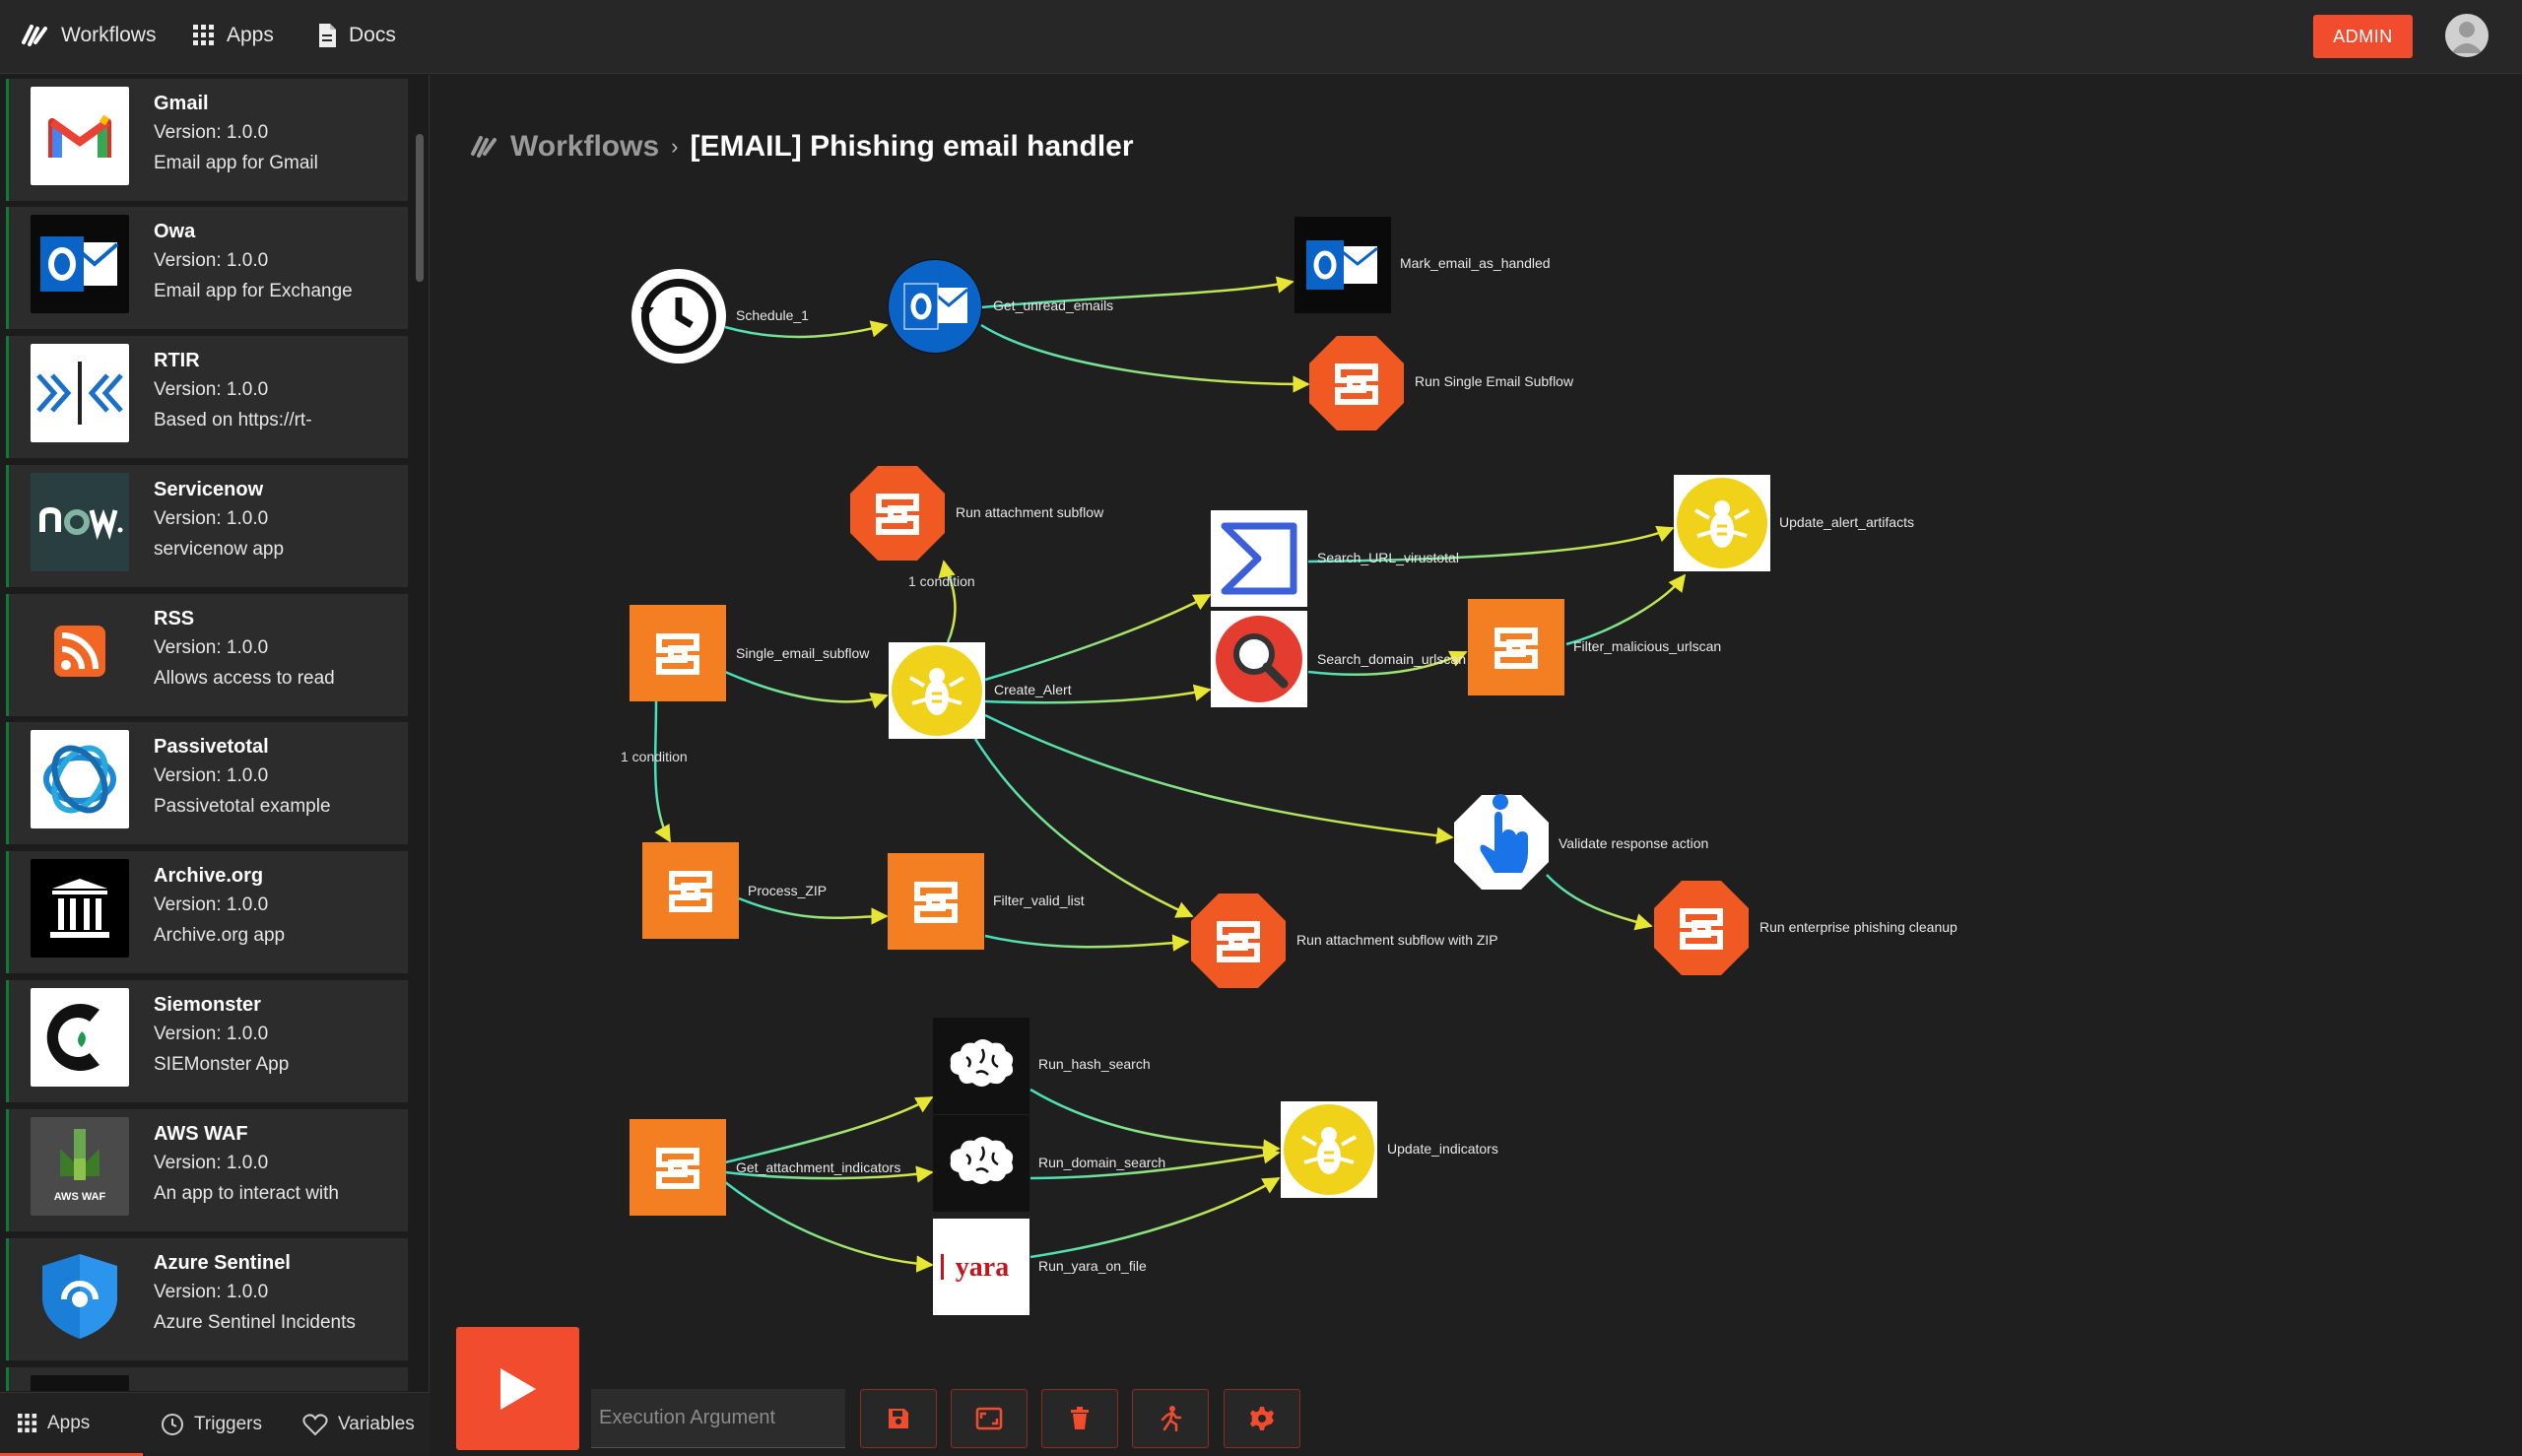 The image size is (2522, 1456). I want to click on node-label-search-domain-urlscan: Search_domain_urlscan, so click(1391, 659).